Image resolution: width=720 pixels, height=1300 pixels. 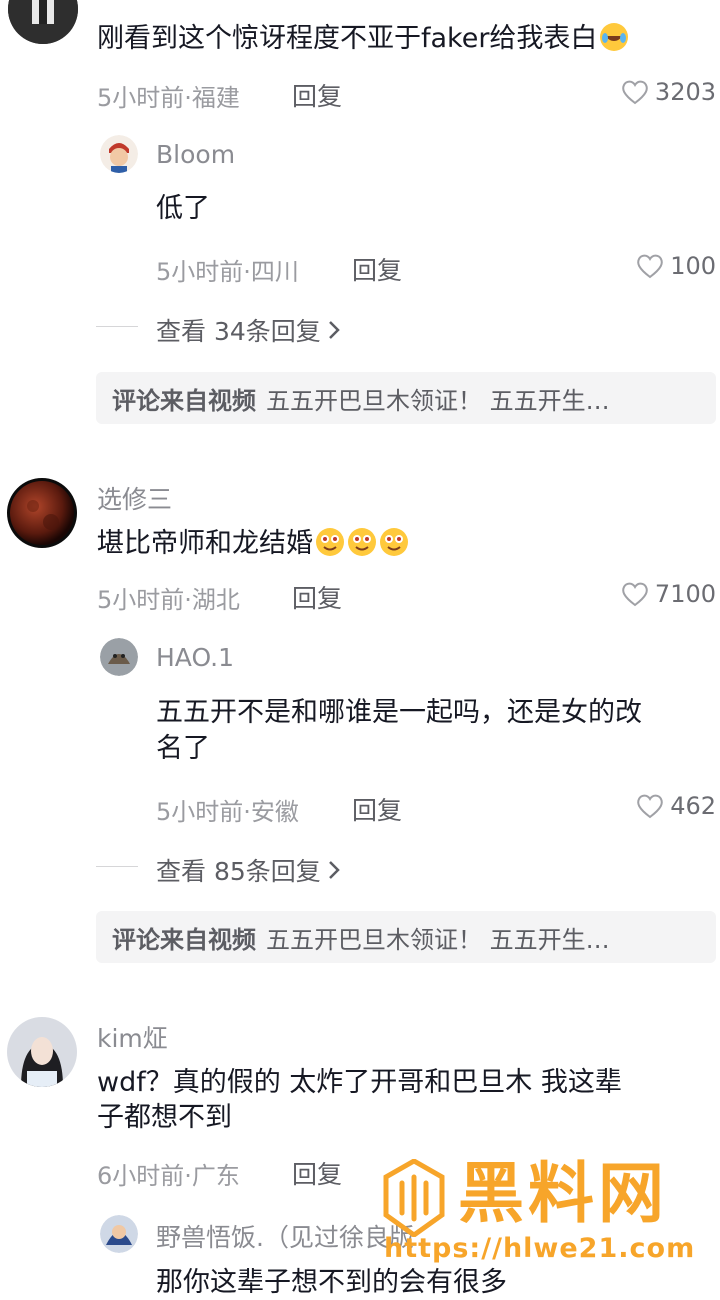 What do you see at coordinates (132, 1037) in the screenshot?
I see `comment-author-name: kim炡` at bounding box center [132, 1037].